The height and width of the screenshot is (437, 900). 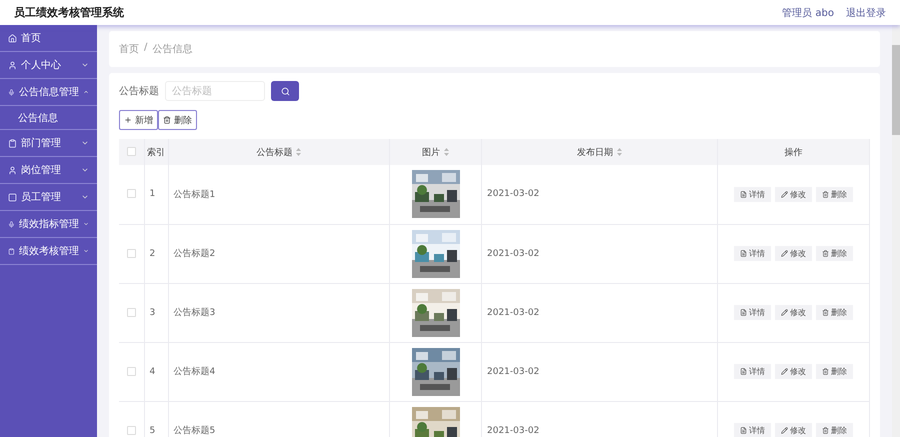 What do you see at coordinates (172, 49) in the screenshot?
I see `breadcrumb-item: 公告信息` at bounding box center [172, 49].